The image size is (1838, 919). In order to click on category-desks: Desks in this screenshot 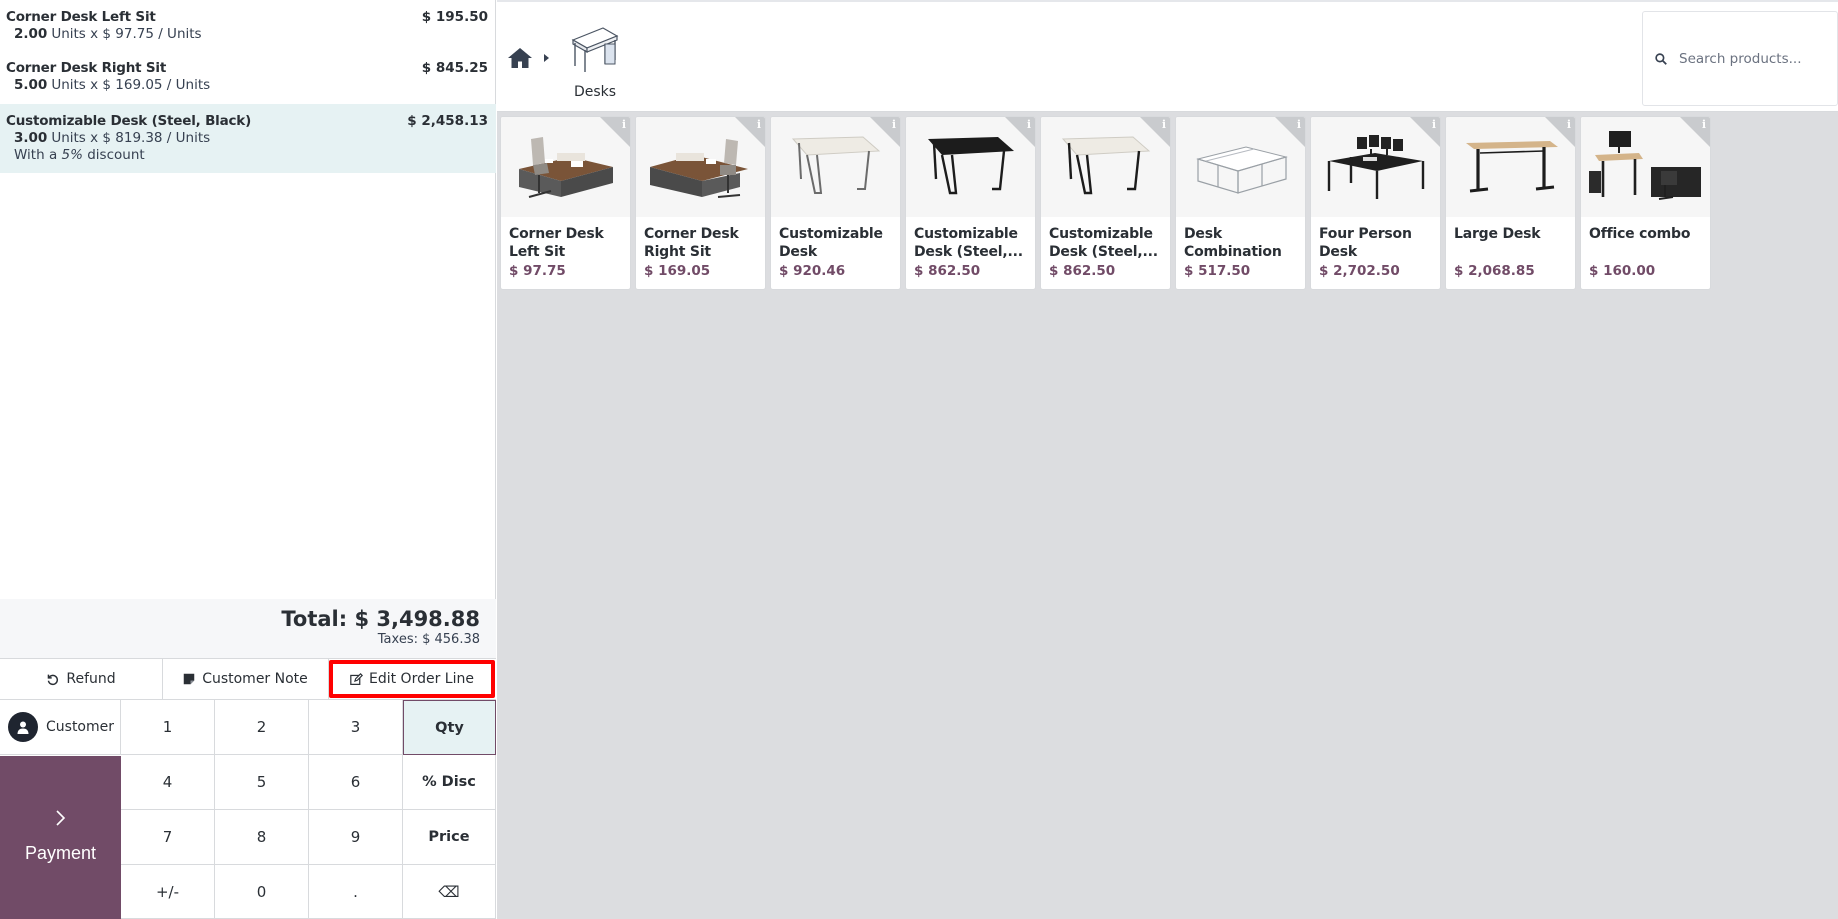, I will do `click(595, 61)`.